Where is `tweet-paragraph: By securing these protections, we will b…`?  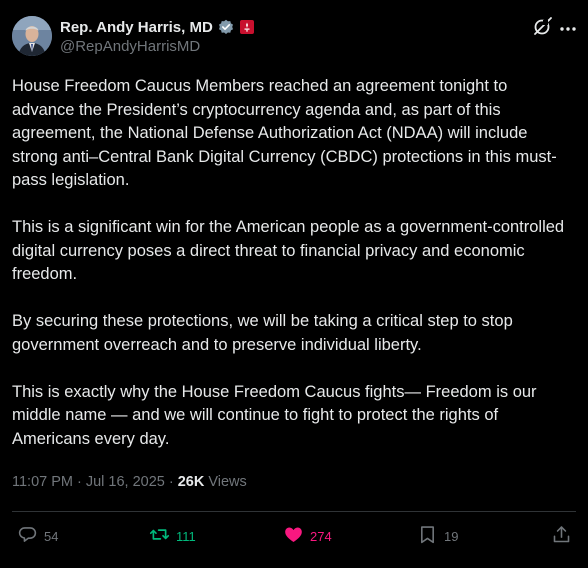
tweet-paragraph: By securing these protections, we will b… is located at coordinates (262, 333).